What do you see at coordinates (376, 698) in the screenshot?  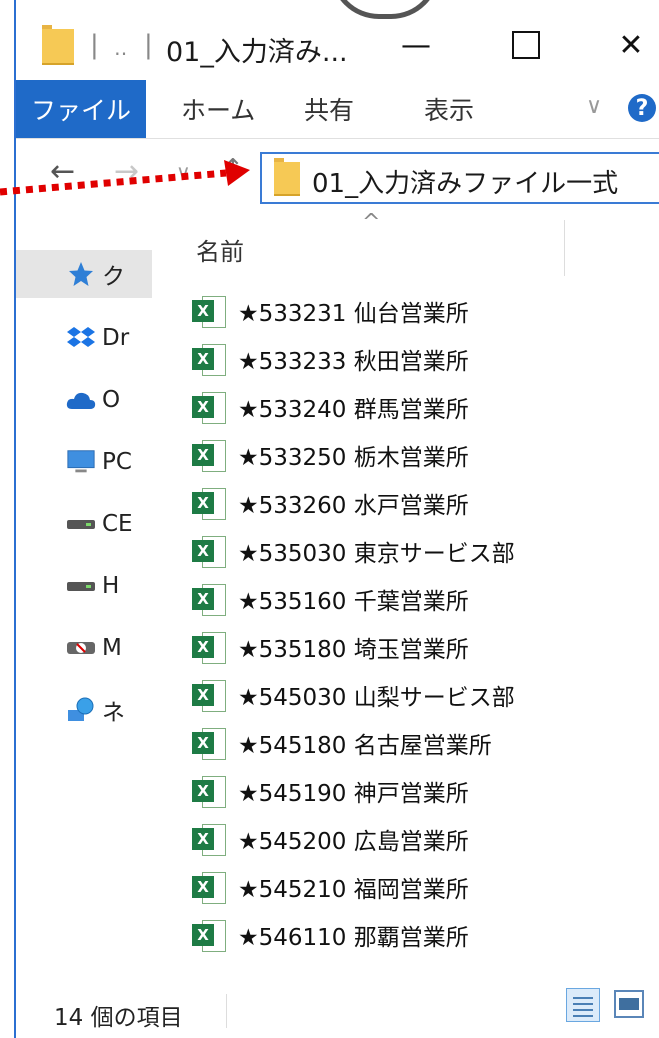 I see `file-name: ★545030 山梨サービス部` at bounding box center [376, 698].